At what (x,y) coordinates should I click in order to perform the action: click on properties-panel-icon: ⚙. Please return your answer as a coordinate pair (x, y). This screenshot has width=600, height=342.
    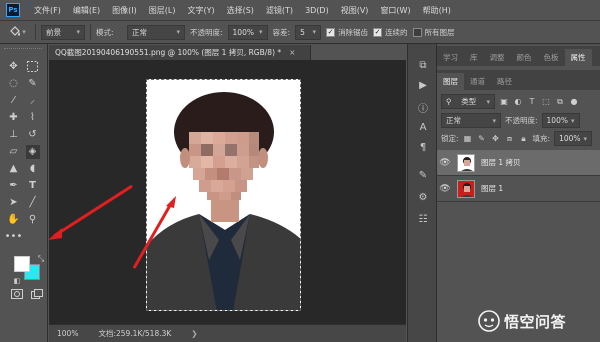
    Looking at the image, I should click on (423, 197).